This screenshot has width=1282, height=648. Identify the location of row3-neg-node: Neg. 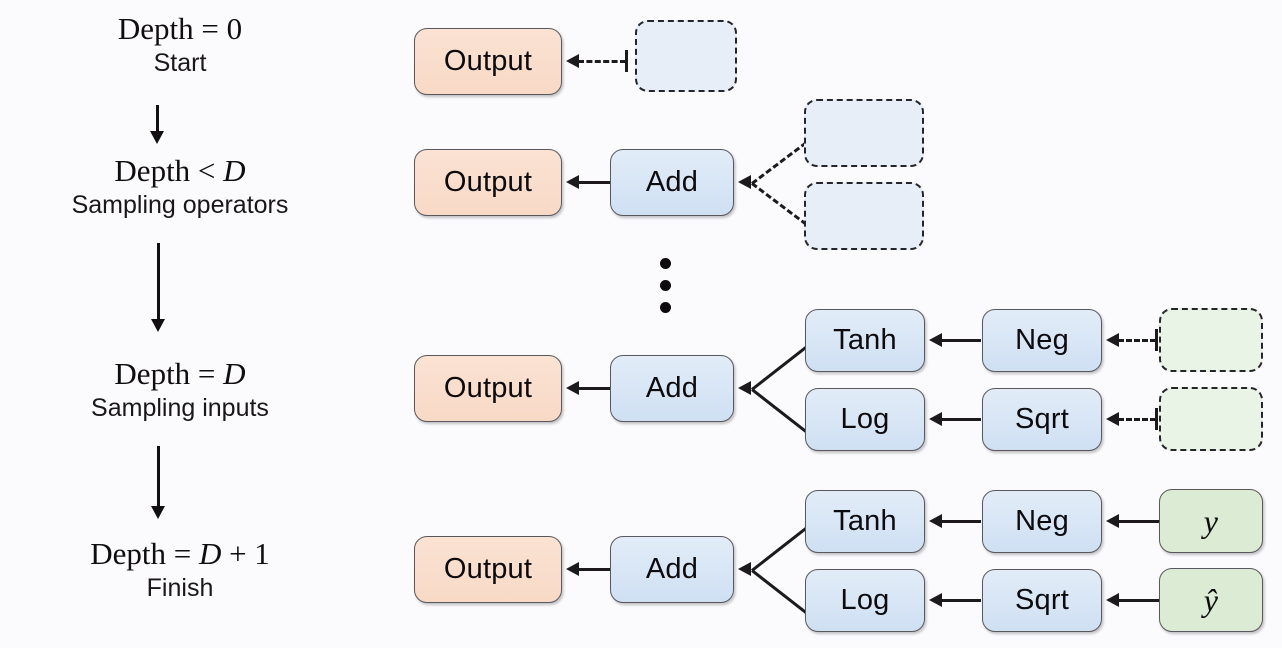
(1042, 340).